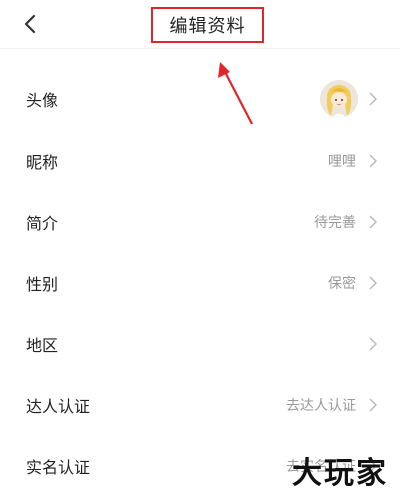 The width and height of the screenshot is (400, 500). I want to click on row-expert-verification: 达人认证 去达人认证, so click(200, 404).